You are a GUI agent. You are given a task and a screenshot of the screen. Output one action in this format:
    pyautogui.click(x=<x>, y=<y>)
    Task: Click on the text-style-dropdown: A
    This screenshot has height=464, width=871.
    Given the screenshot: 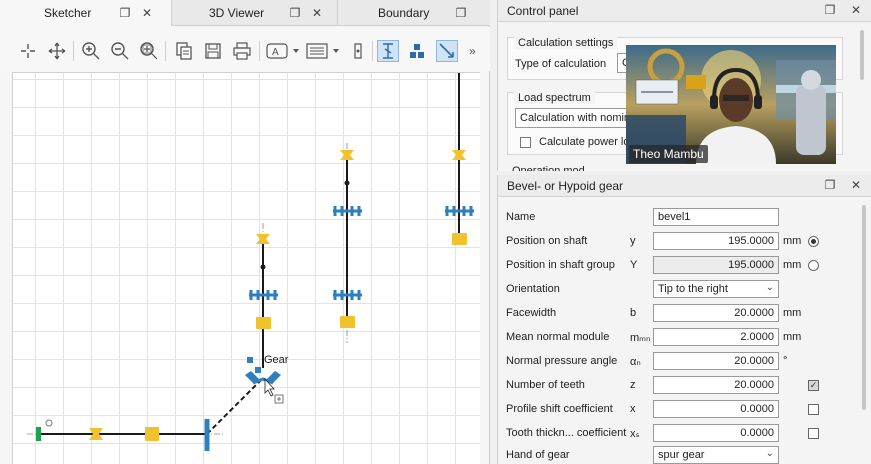 What is the action you would take?
    pyautogui.click(x=284, y=51)
    